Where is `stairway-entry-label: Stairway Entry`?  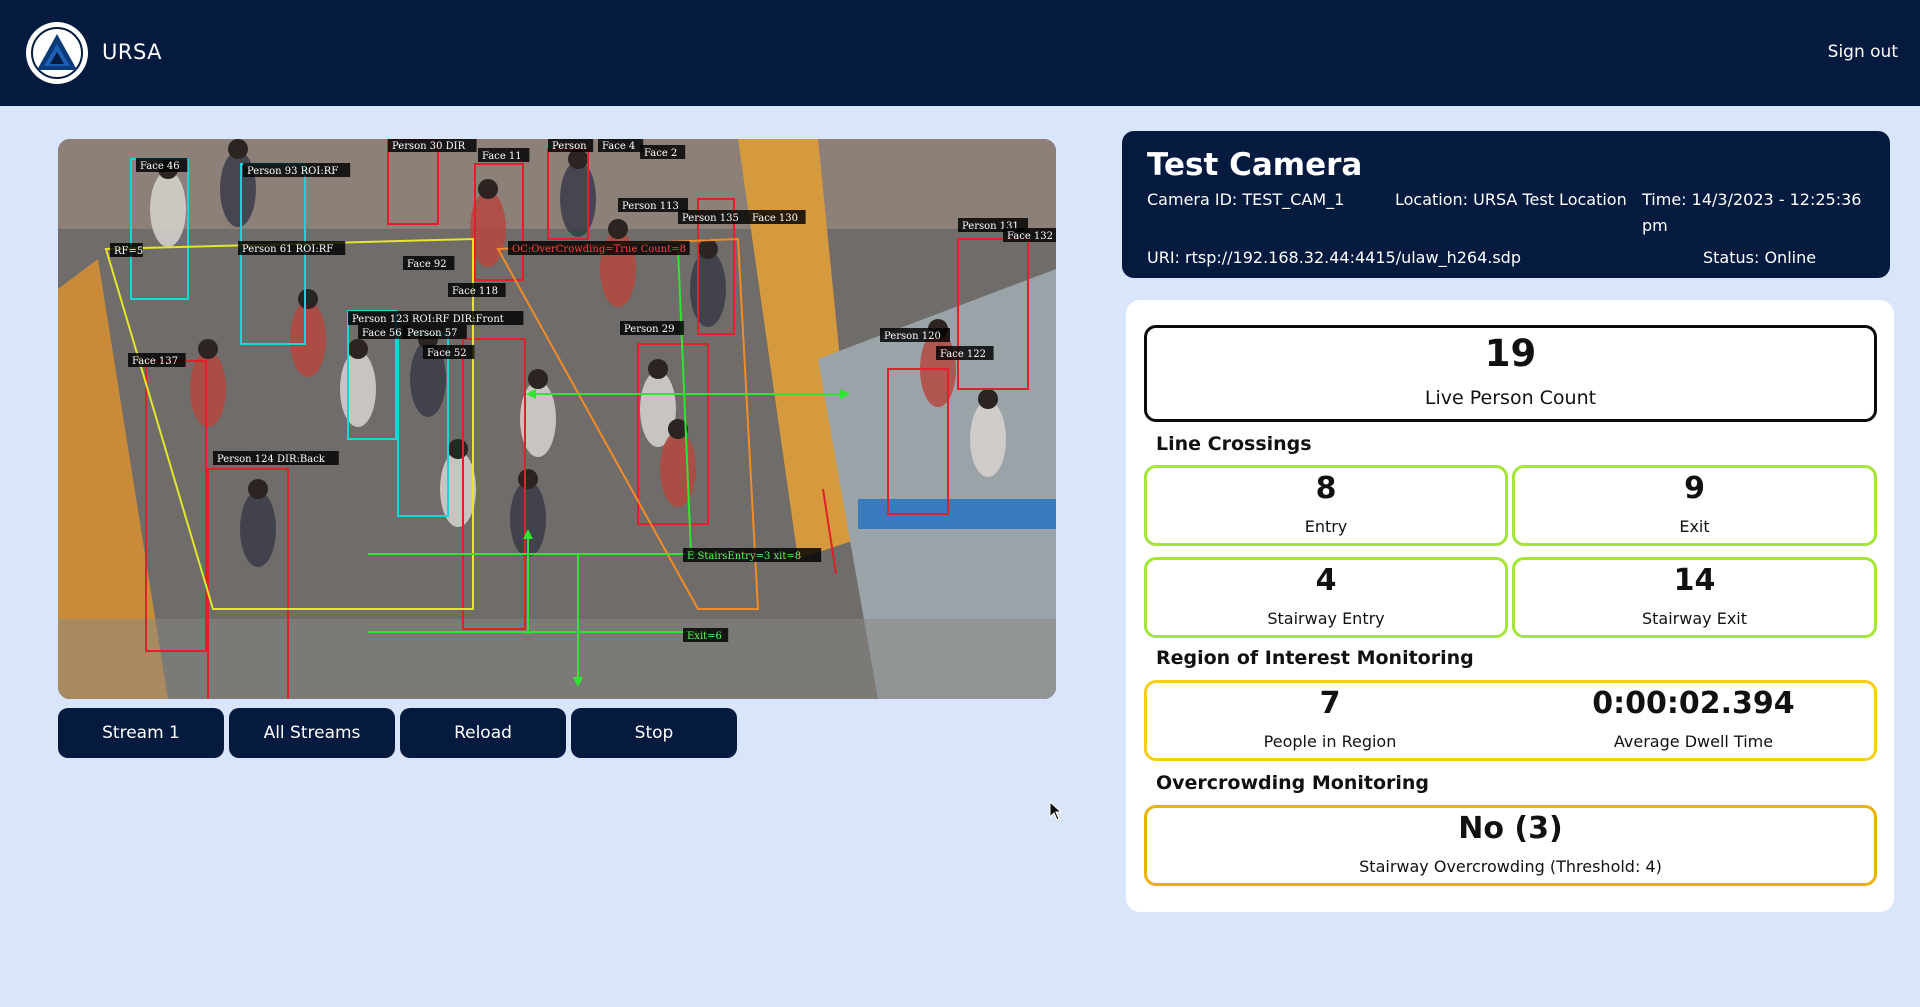
stairway-entry-label: Stairway Entry is located at coordinates (1326, 618).